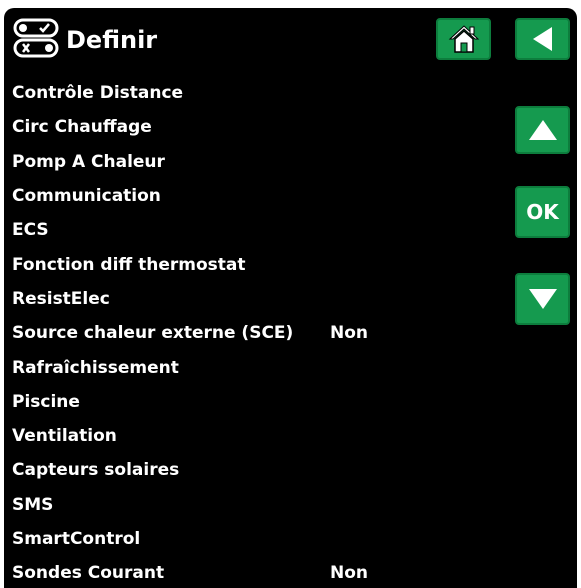 The height and width of the screenshot is (588, 581). I want to click on menu-item-label: Communication, so click(86, 196).